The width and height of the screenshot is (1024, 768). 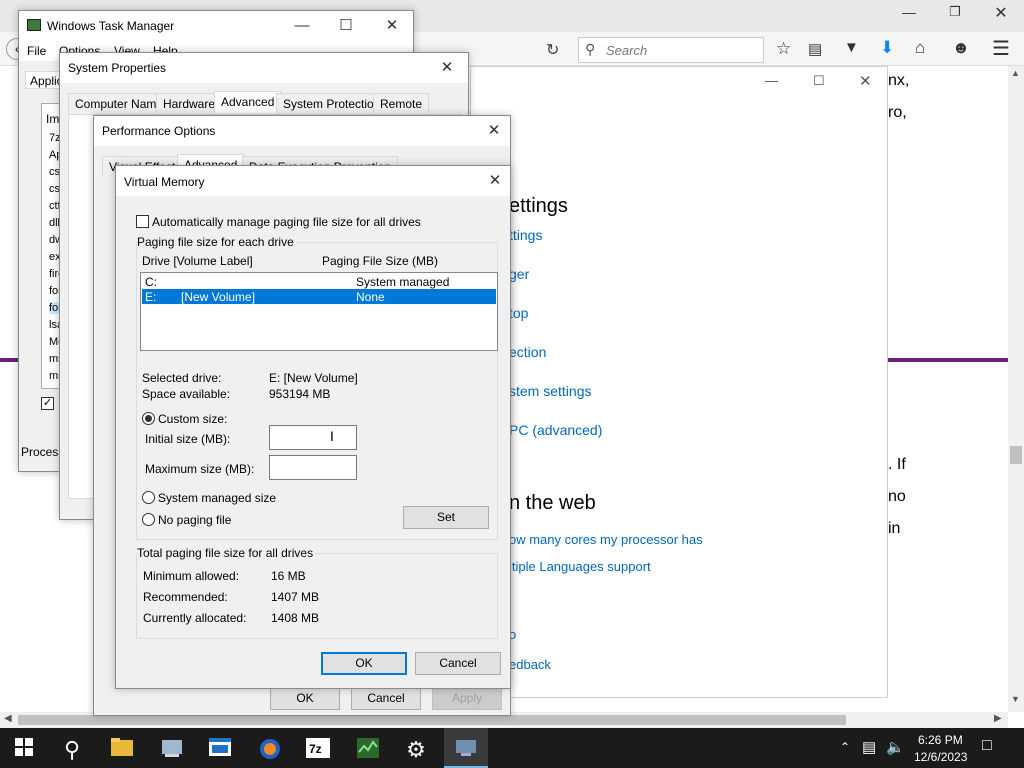 I want to click on web-link-2: ltiple Languages support, so click(x=580, y=566).